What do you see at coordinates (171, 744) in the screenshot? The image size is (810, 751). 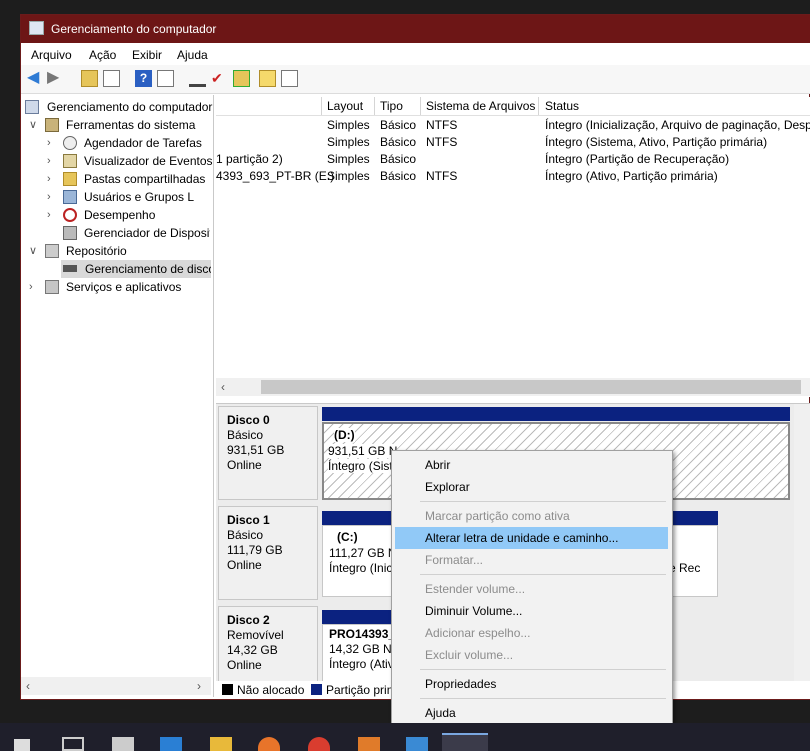 I see `mail-icon` at bounding box center [171, 744].